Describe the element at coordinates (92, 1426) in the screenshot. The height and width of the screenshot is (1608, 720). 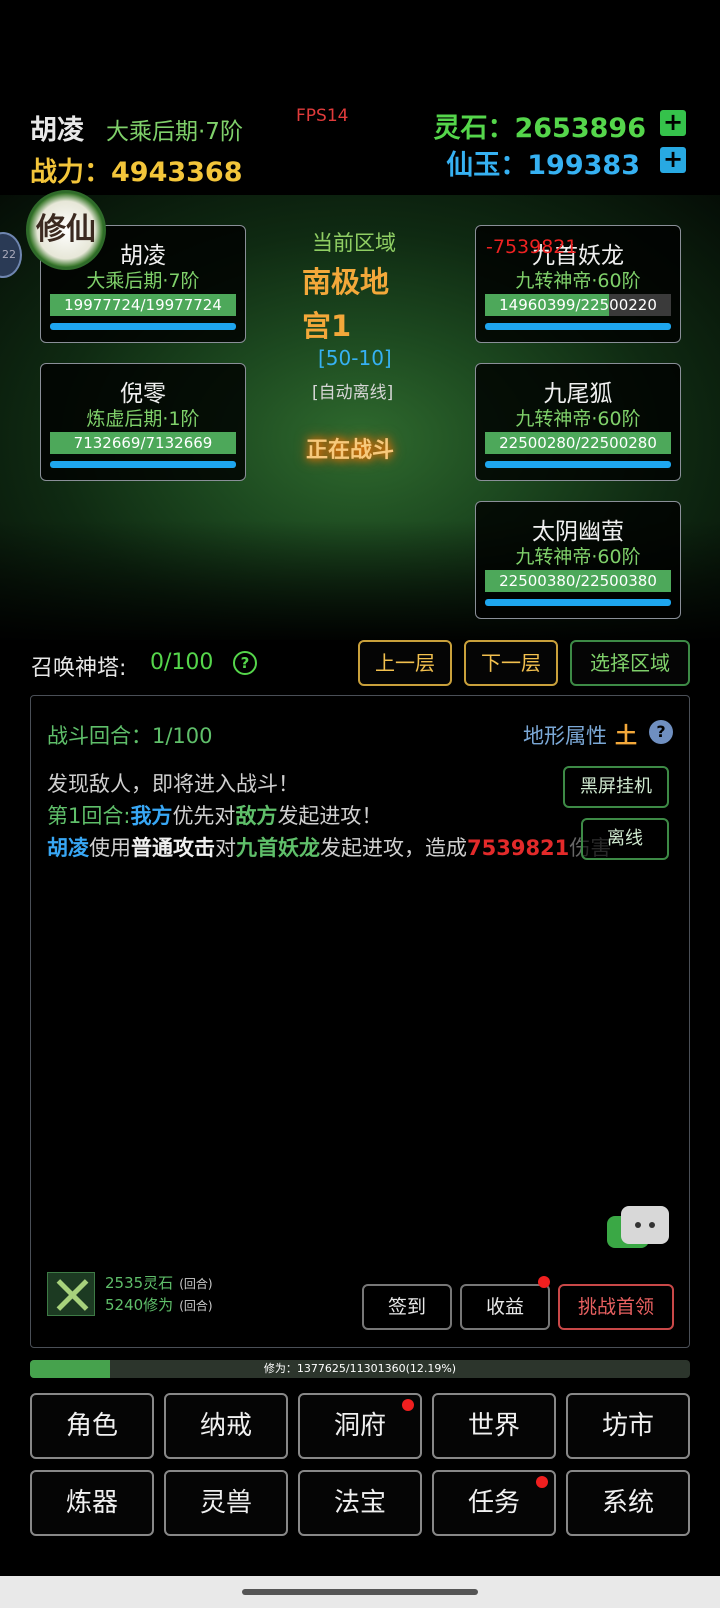
I see `menu-character: 角色` at that location.